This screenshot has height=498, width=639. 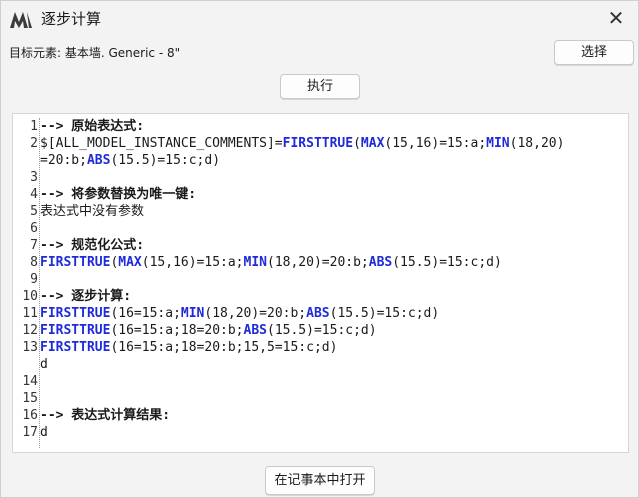 I want to click on line-number: 11, so click(x=30, y=313).